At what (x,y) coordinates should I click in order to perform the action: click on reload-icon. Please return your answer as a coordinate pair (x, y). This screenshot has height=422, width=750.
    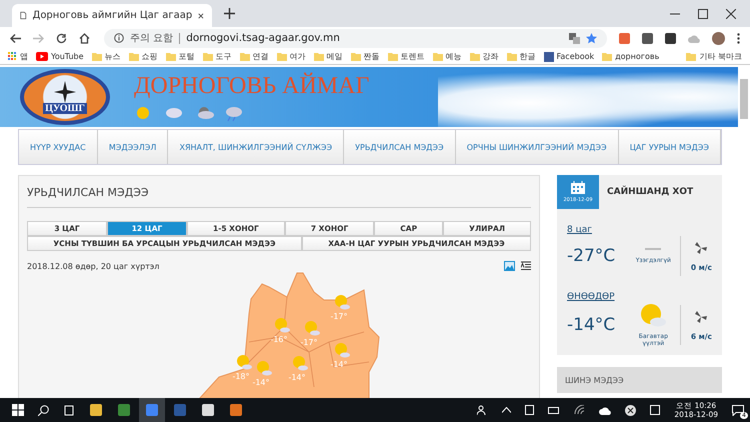
    Looking at the image, I should click on (61, 38).